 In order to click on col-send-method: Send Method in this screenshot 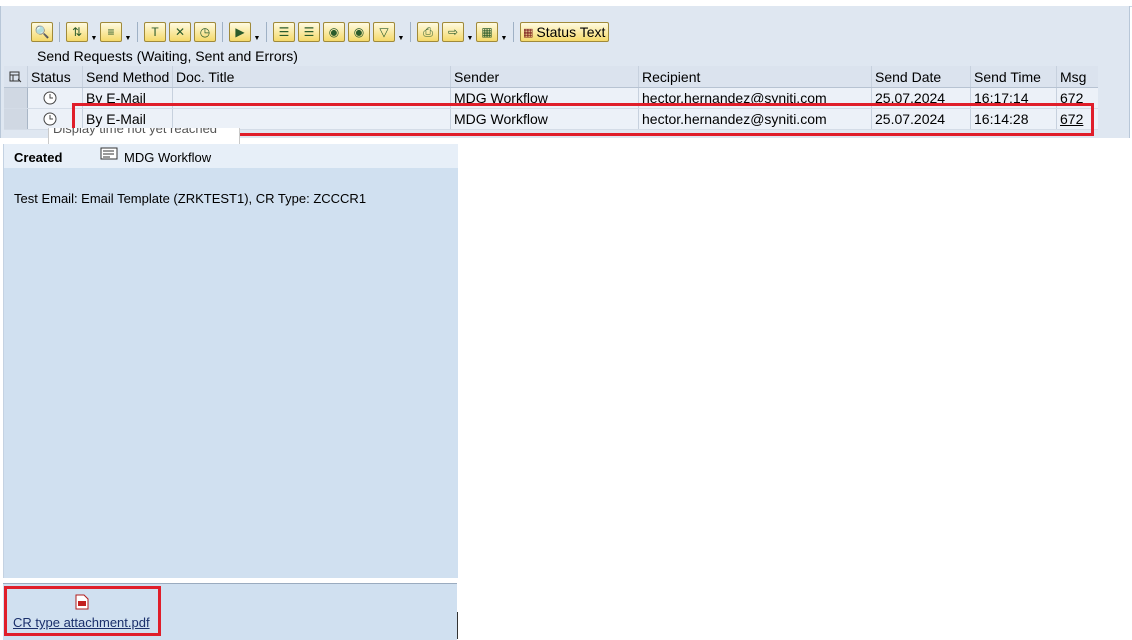, I will do `click(128, 76)`.